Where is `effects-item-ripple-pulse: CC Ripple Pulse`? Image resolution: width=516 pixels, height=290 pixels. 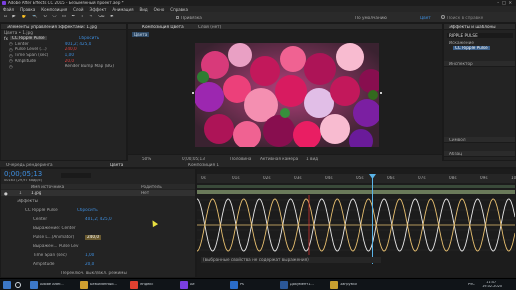
effects-item-ripple-pulse: CC Ripple Pulse is located at coordinates (471, 48).